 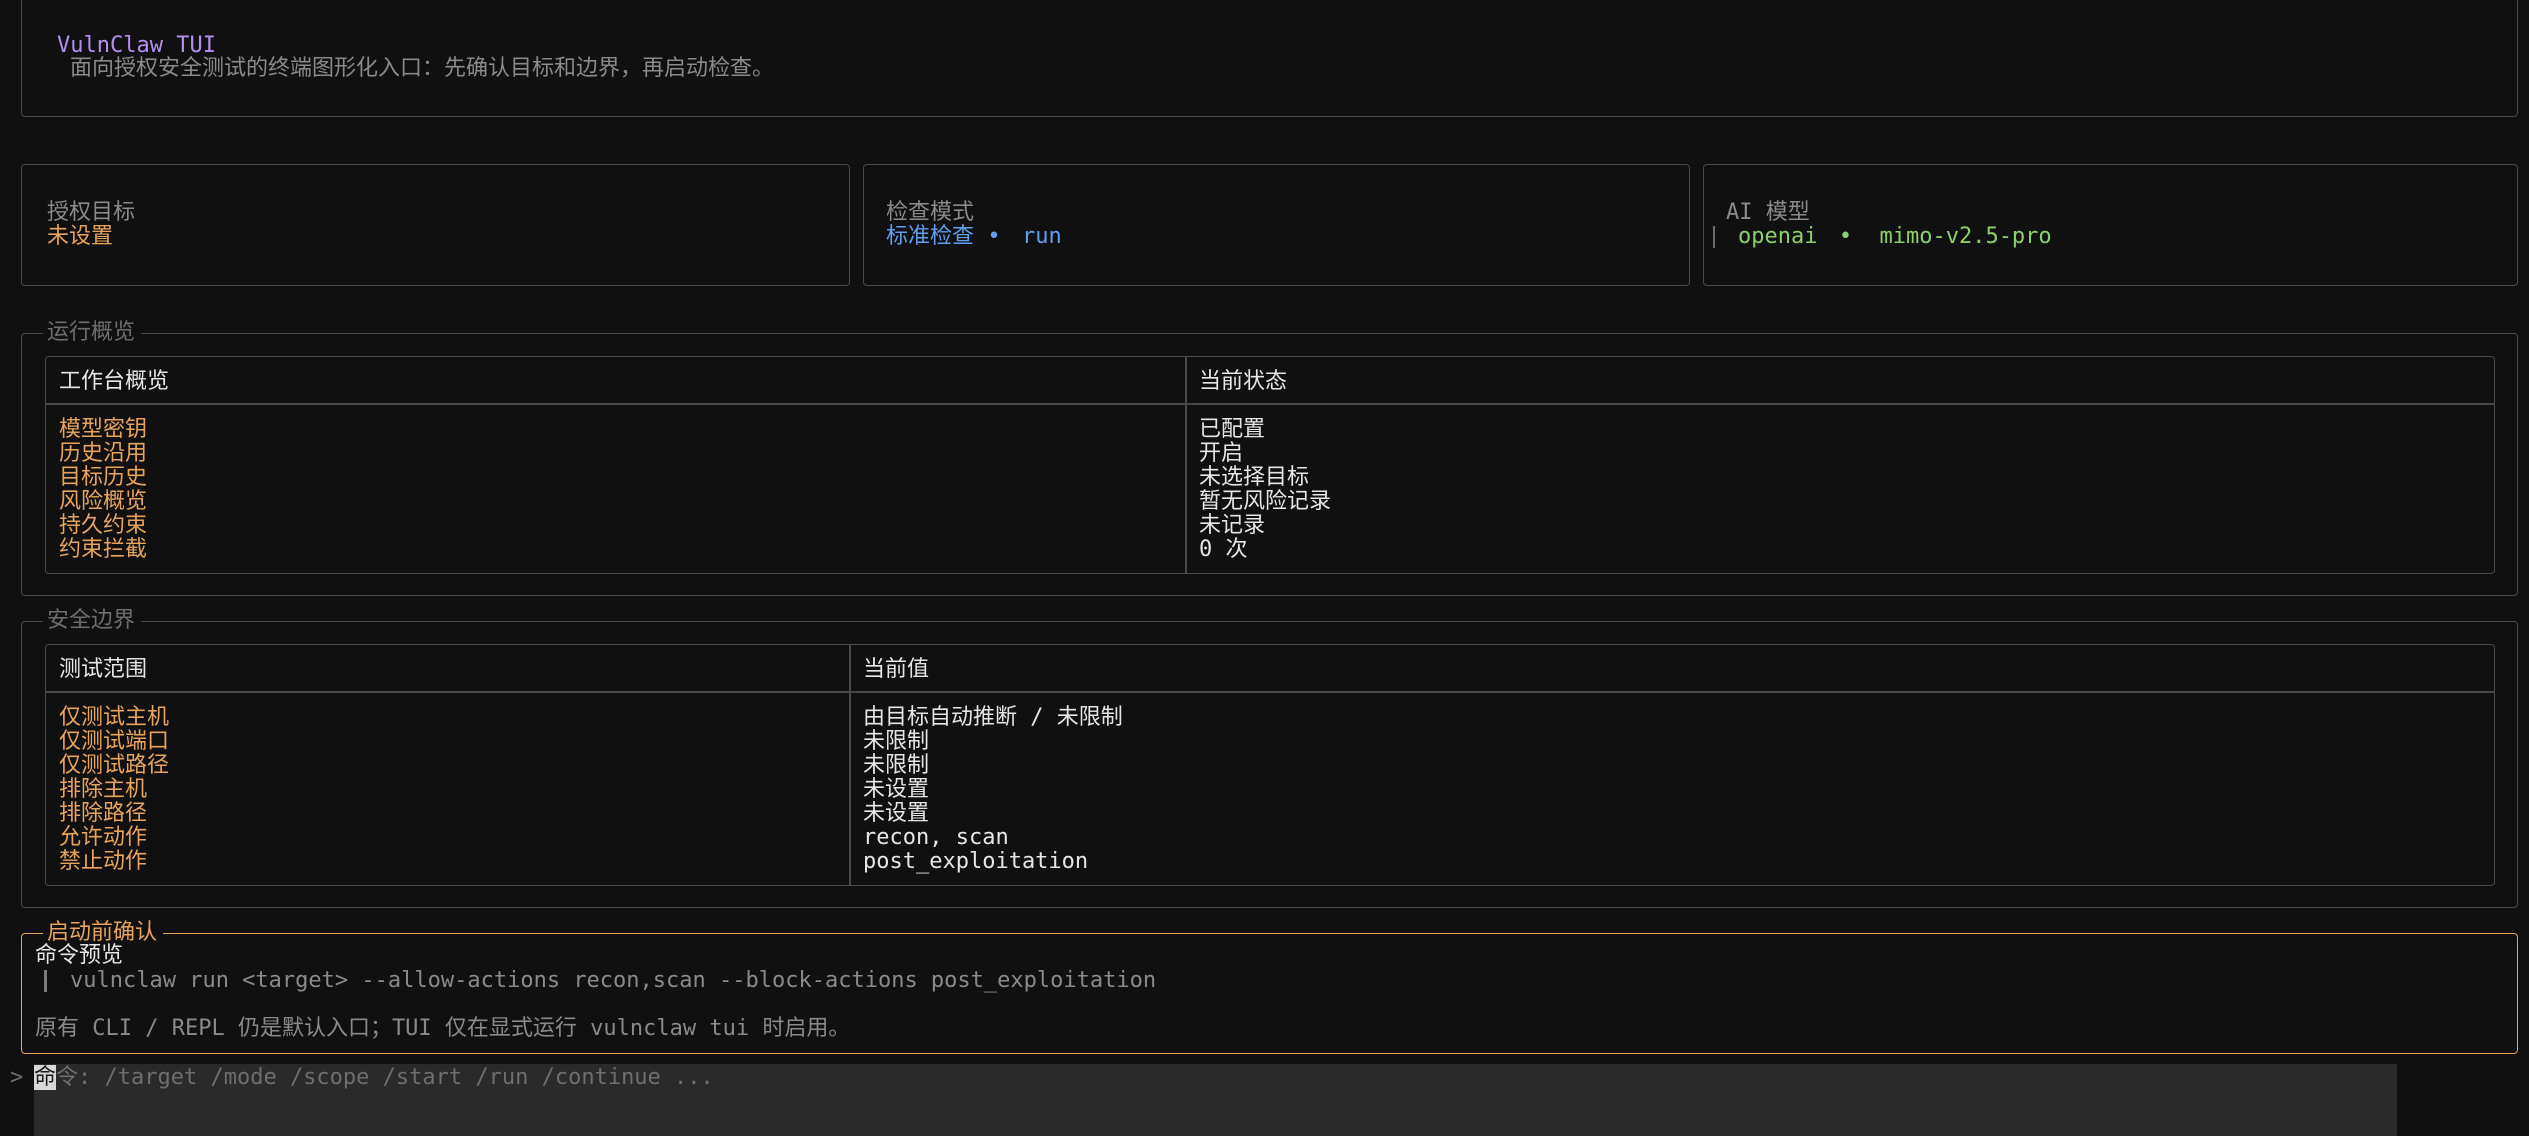 What do you see at coordinates (850, 765) in the screenshot?
I see `boundary-column-rule` at bounding box center [850, 765].